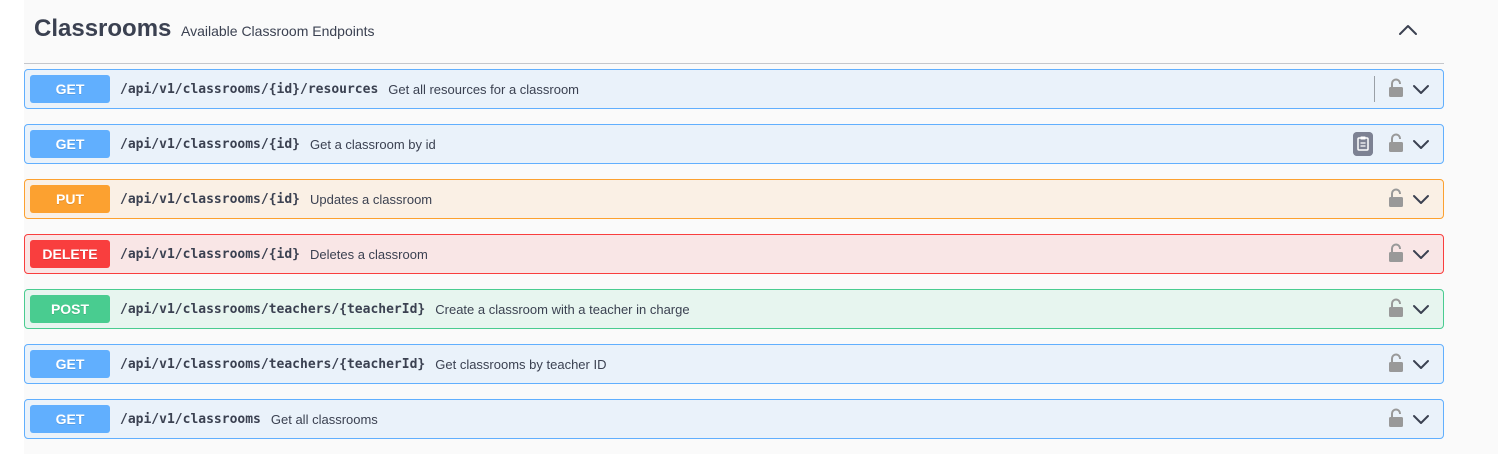 The width and height of the screenshot is (1498, 454). What do you see at coordinates (70, 199) in the screenshot?
I see `method-badge: PUT` at bounding box center [70, 199].